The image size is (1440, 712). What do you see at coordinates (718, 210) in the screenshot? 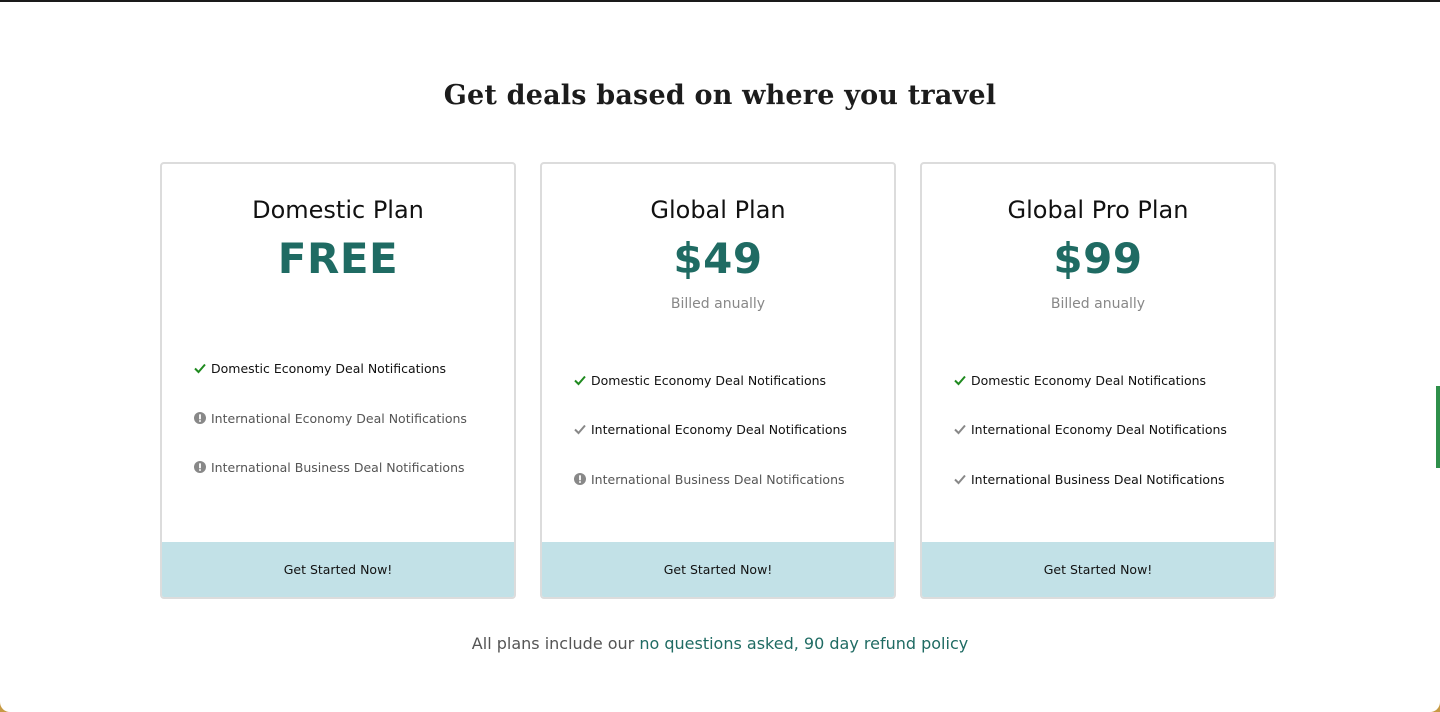
I see `plan-title: Global Plan` at bounding box center [718, 210].